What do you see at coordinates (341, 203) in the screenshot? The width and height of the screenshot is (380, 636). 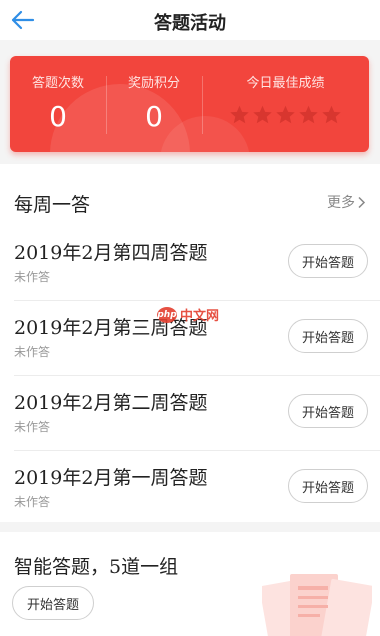 I see `more-label: 更多` at bounding box center [341, 203].